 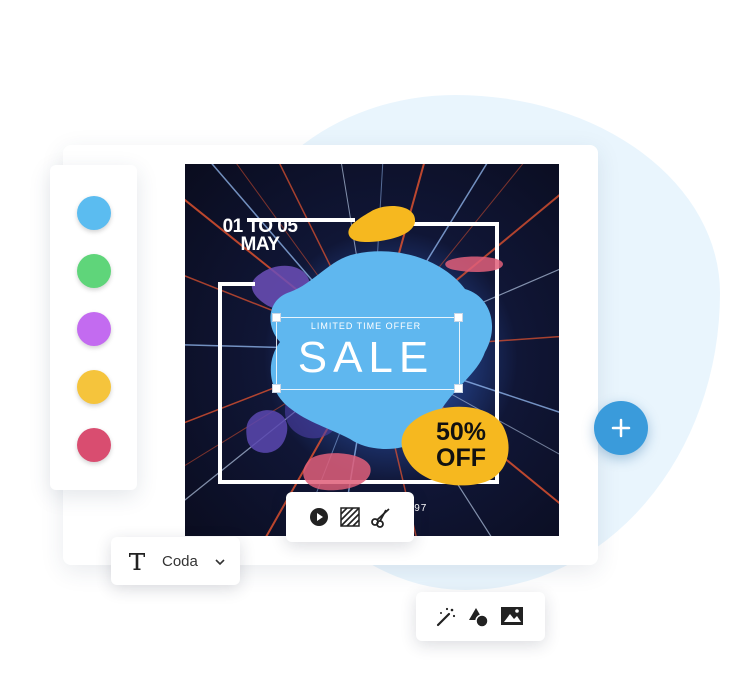 What do you see at coordinates (366, 358) in the screenshot?
I see `sale-headline: SALE` at bounding box center [366, 358].